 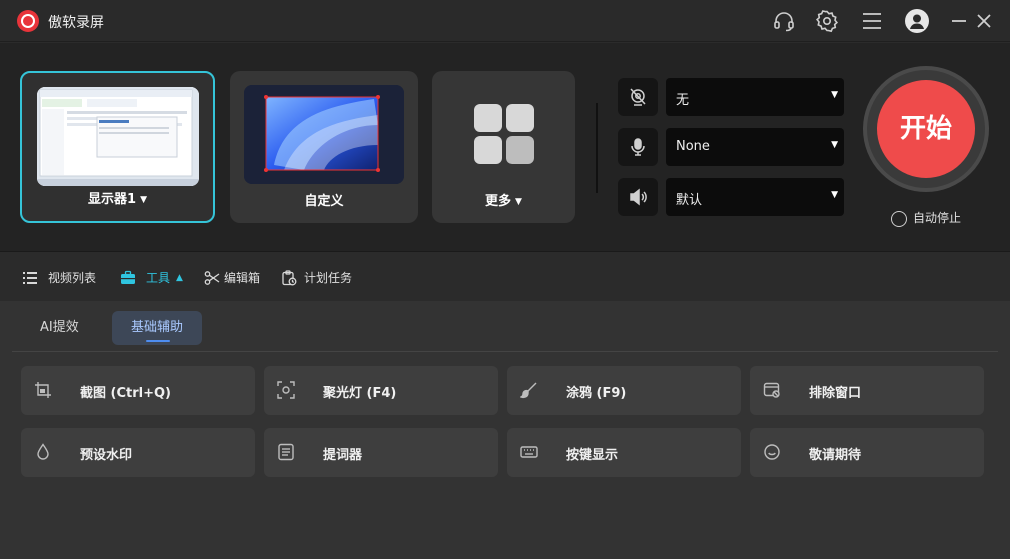 I want to click on preset-watermark-button: 预设水印, so click(x=138, y=452).